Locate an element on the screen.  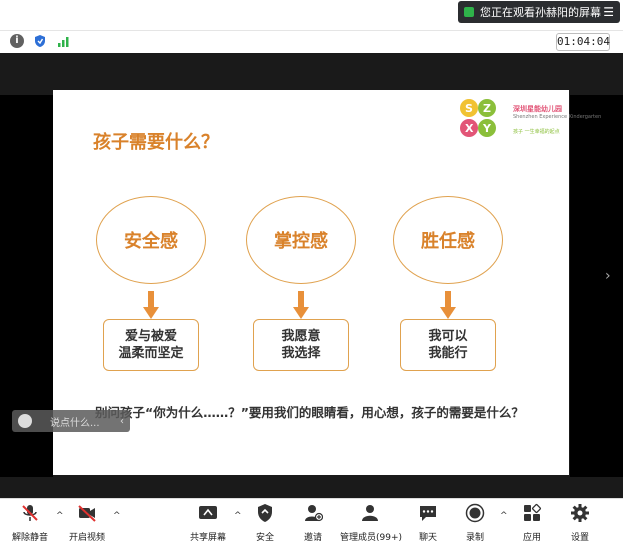
svg-text: S is located at coordinates (469, 108).